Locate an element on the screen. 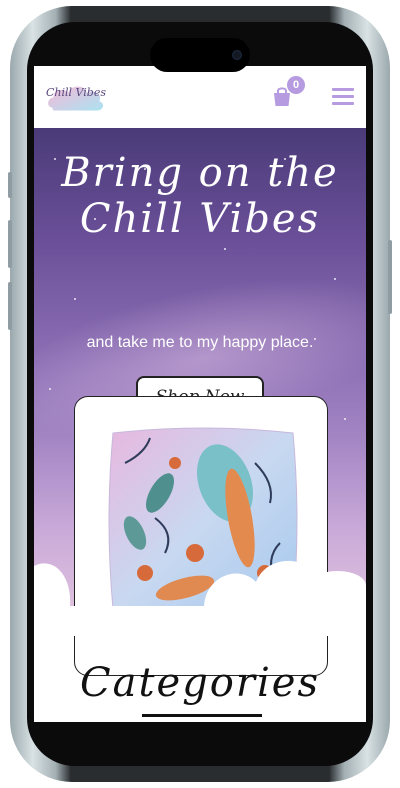 This screenshot has height=788, width=400. dynamic-island is located at coordinates (200, 55).